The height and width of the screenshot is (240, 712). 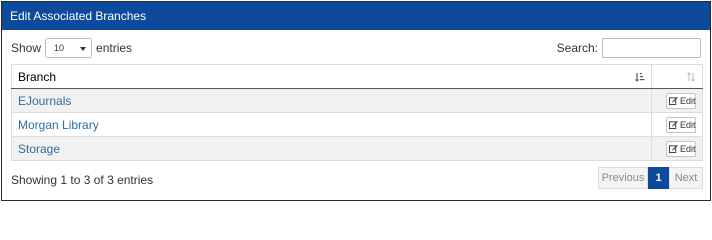 I want to click on panel-title: Edit Associated Branches, so click(x=356, y=16).